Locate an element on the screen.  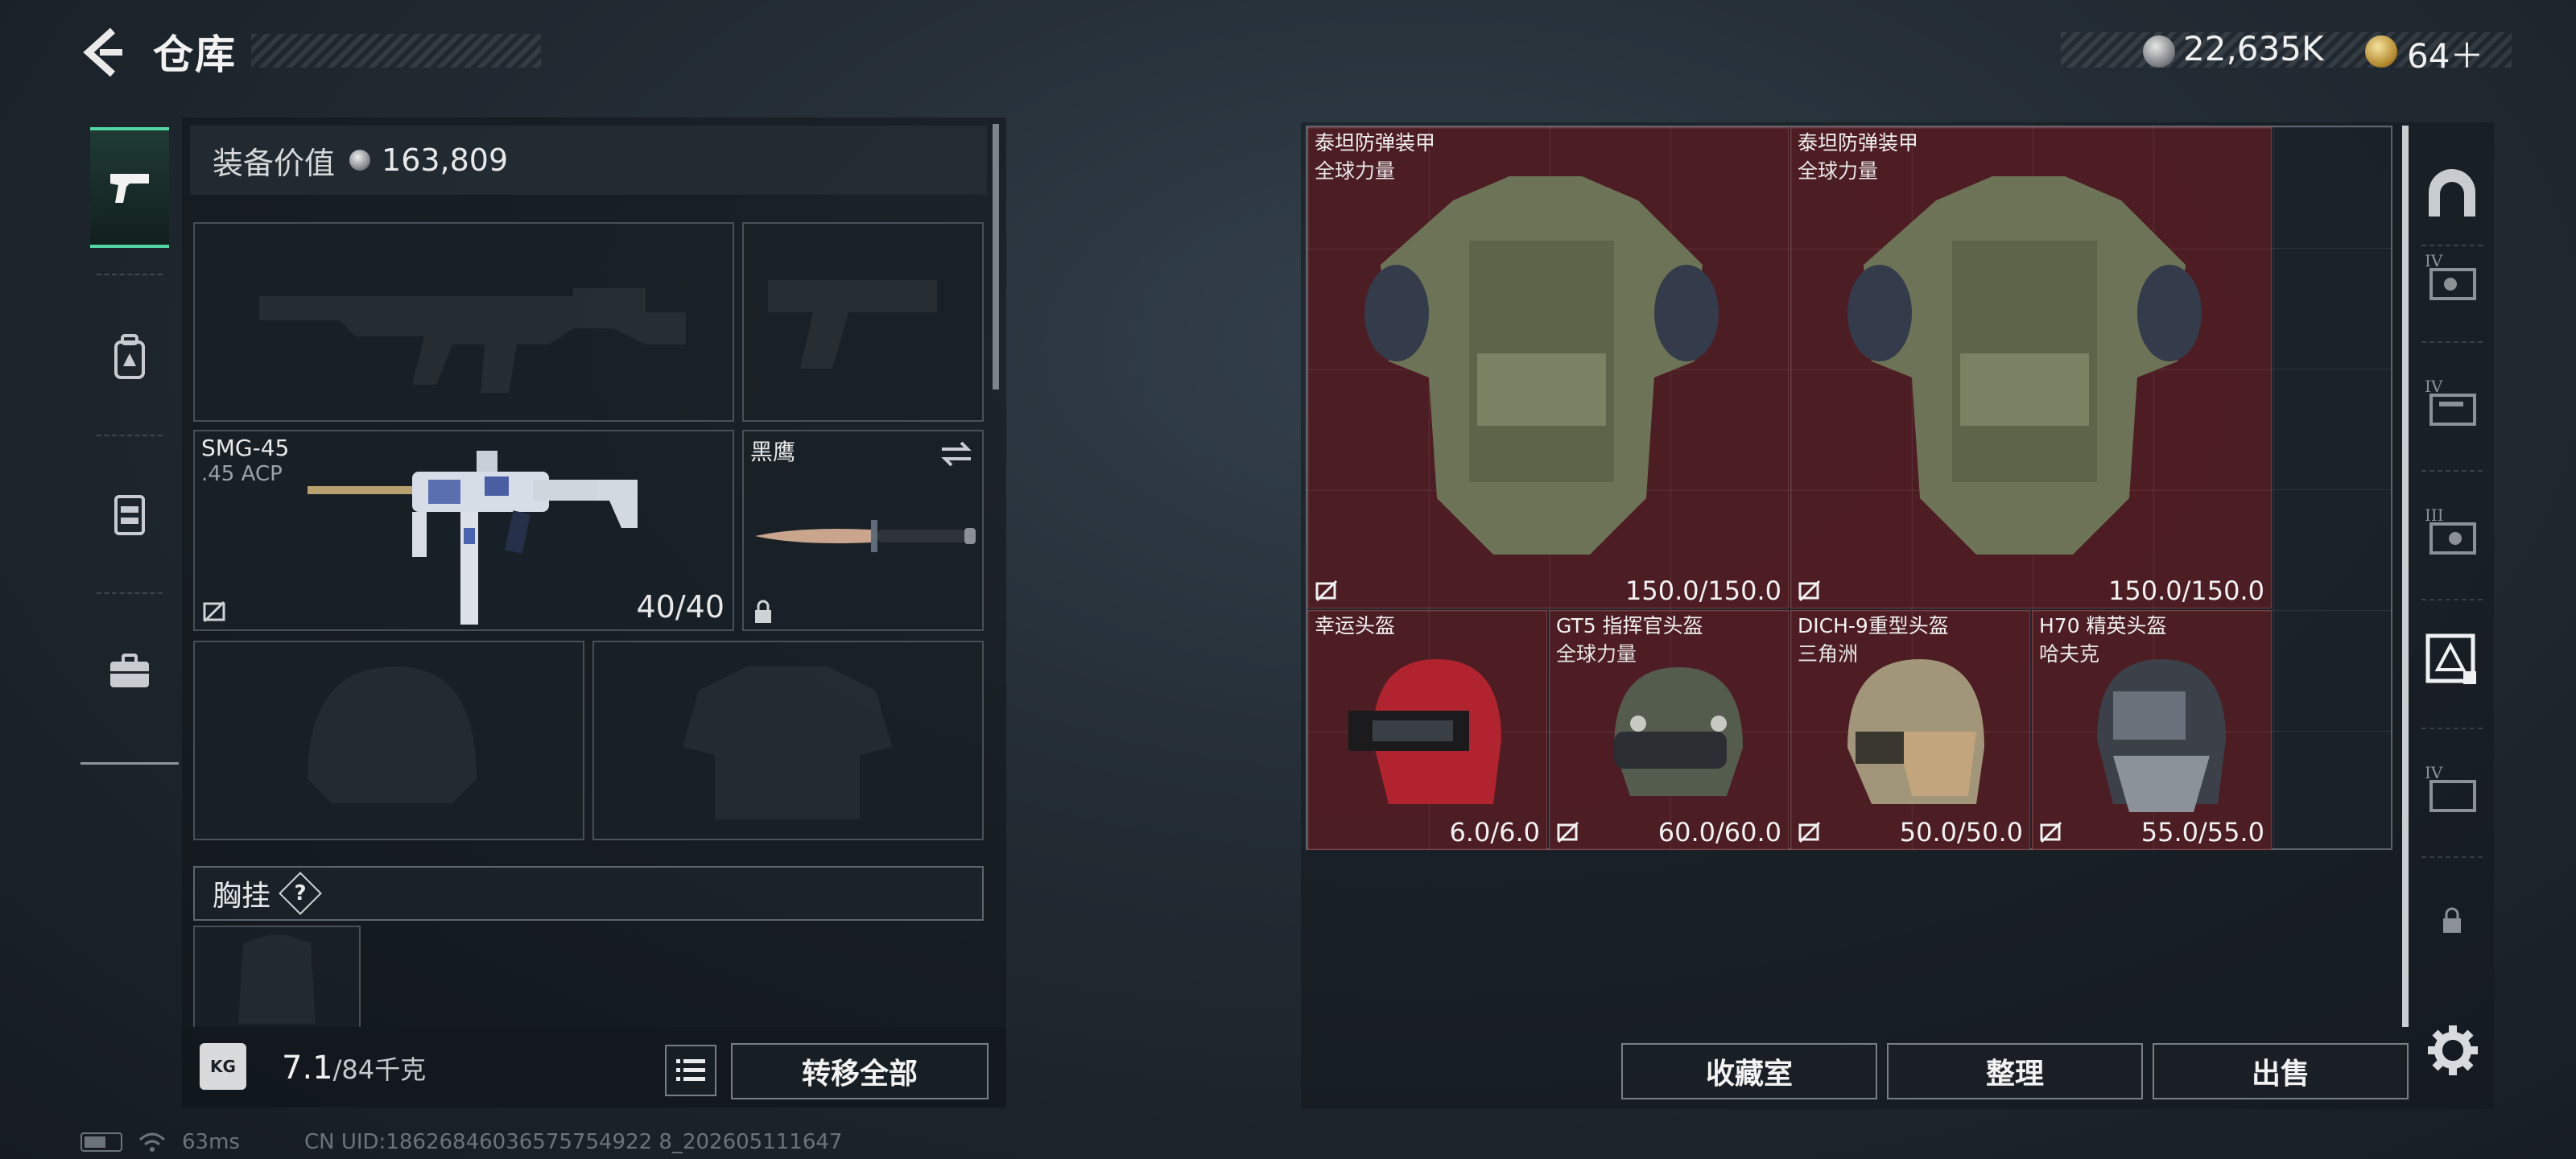
sidebar-backpack is located at coordinates (129, 356).